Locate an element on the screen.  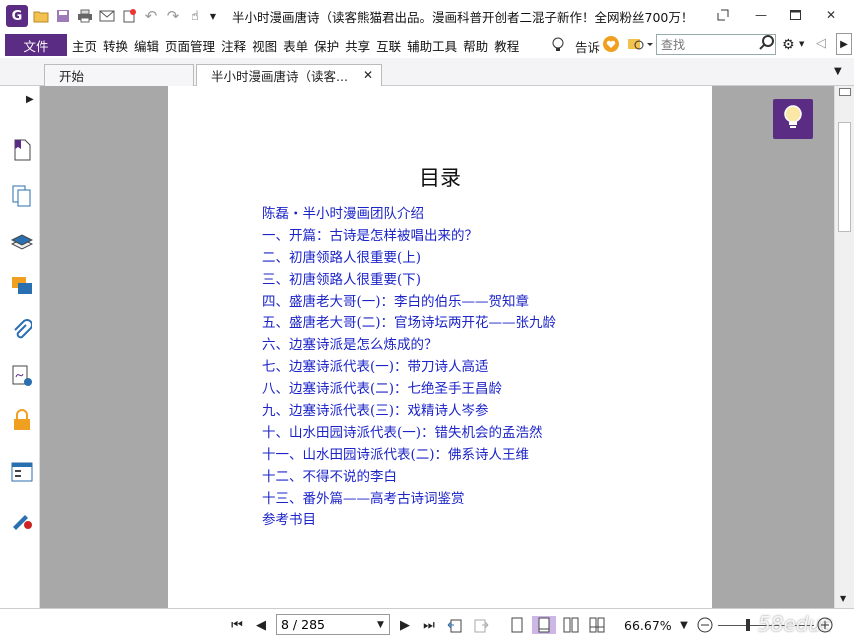
menu-protect: 保护 is located at coordinates (326, 45).